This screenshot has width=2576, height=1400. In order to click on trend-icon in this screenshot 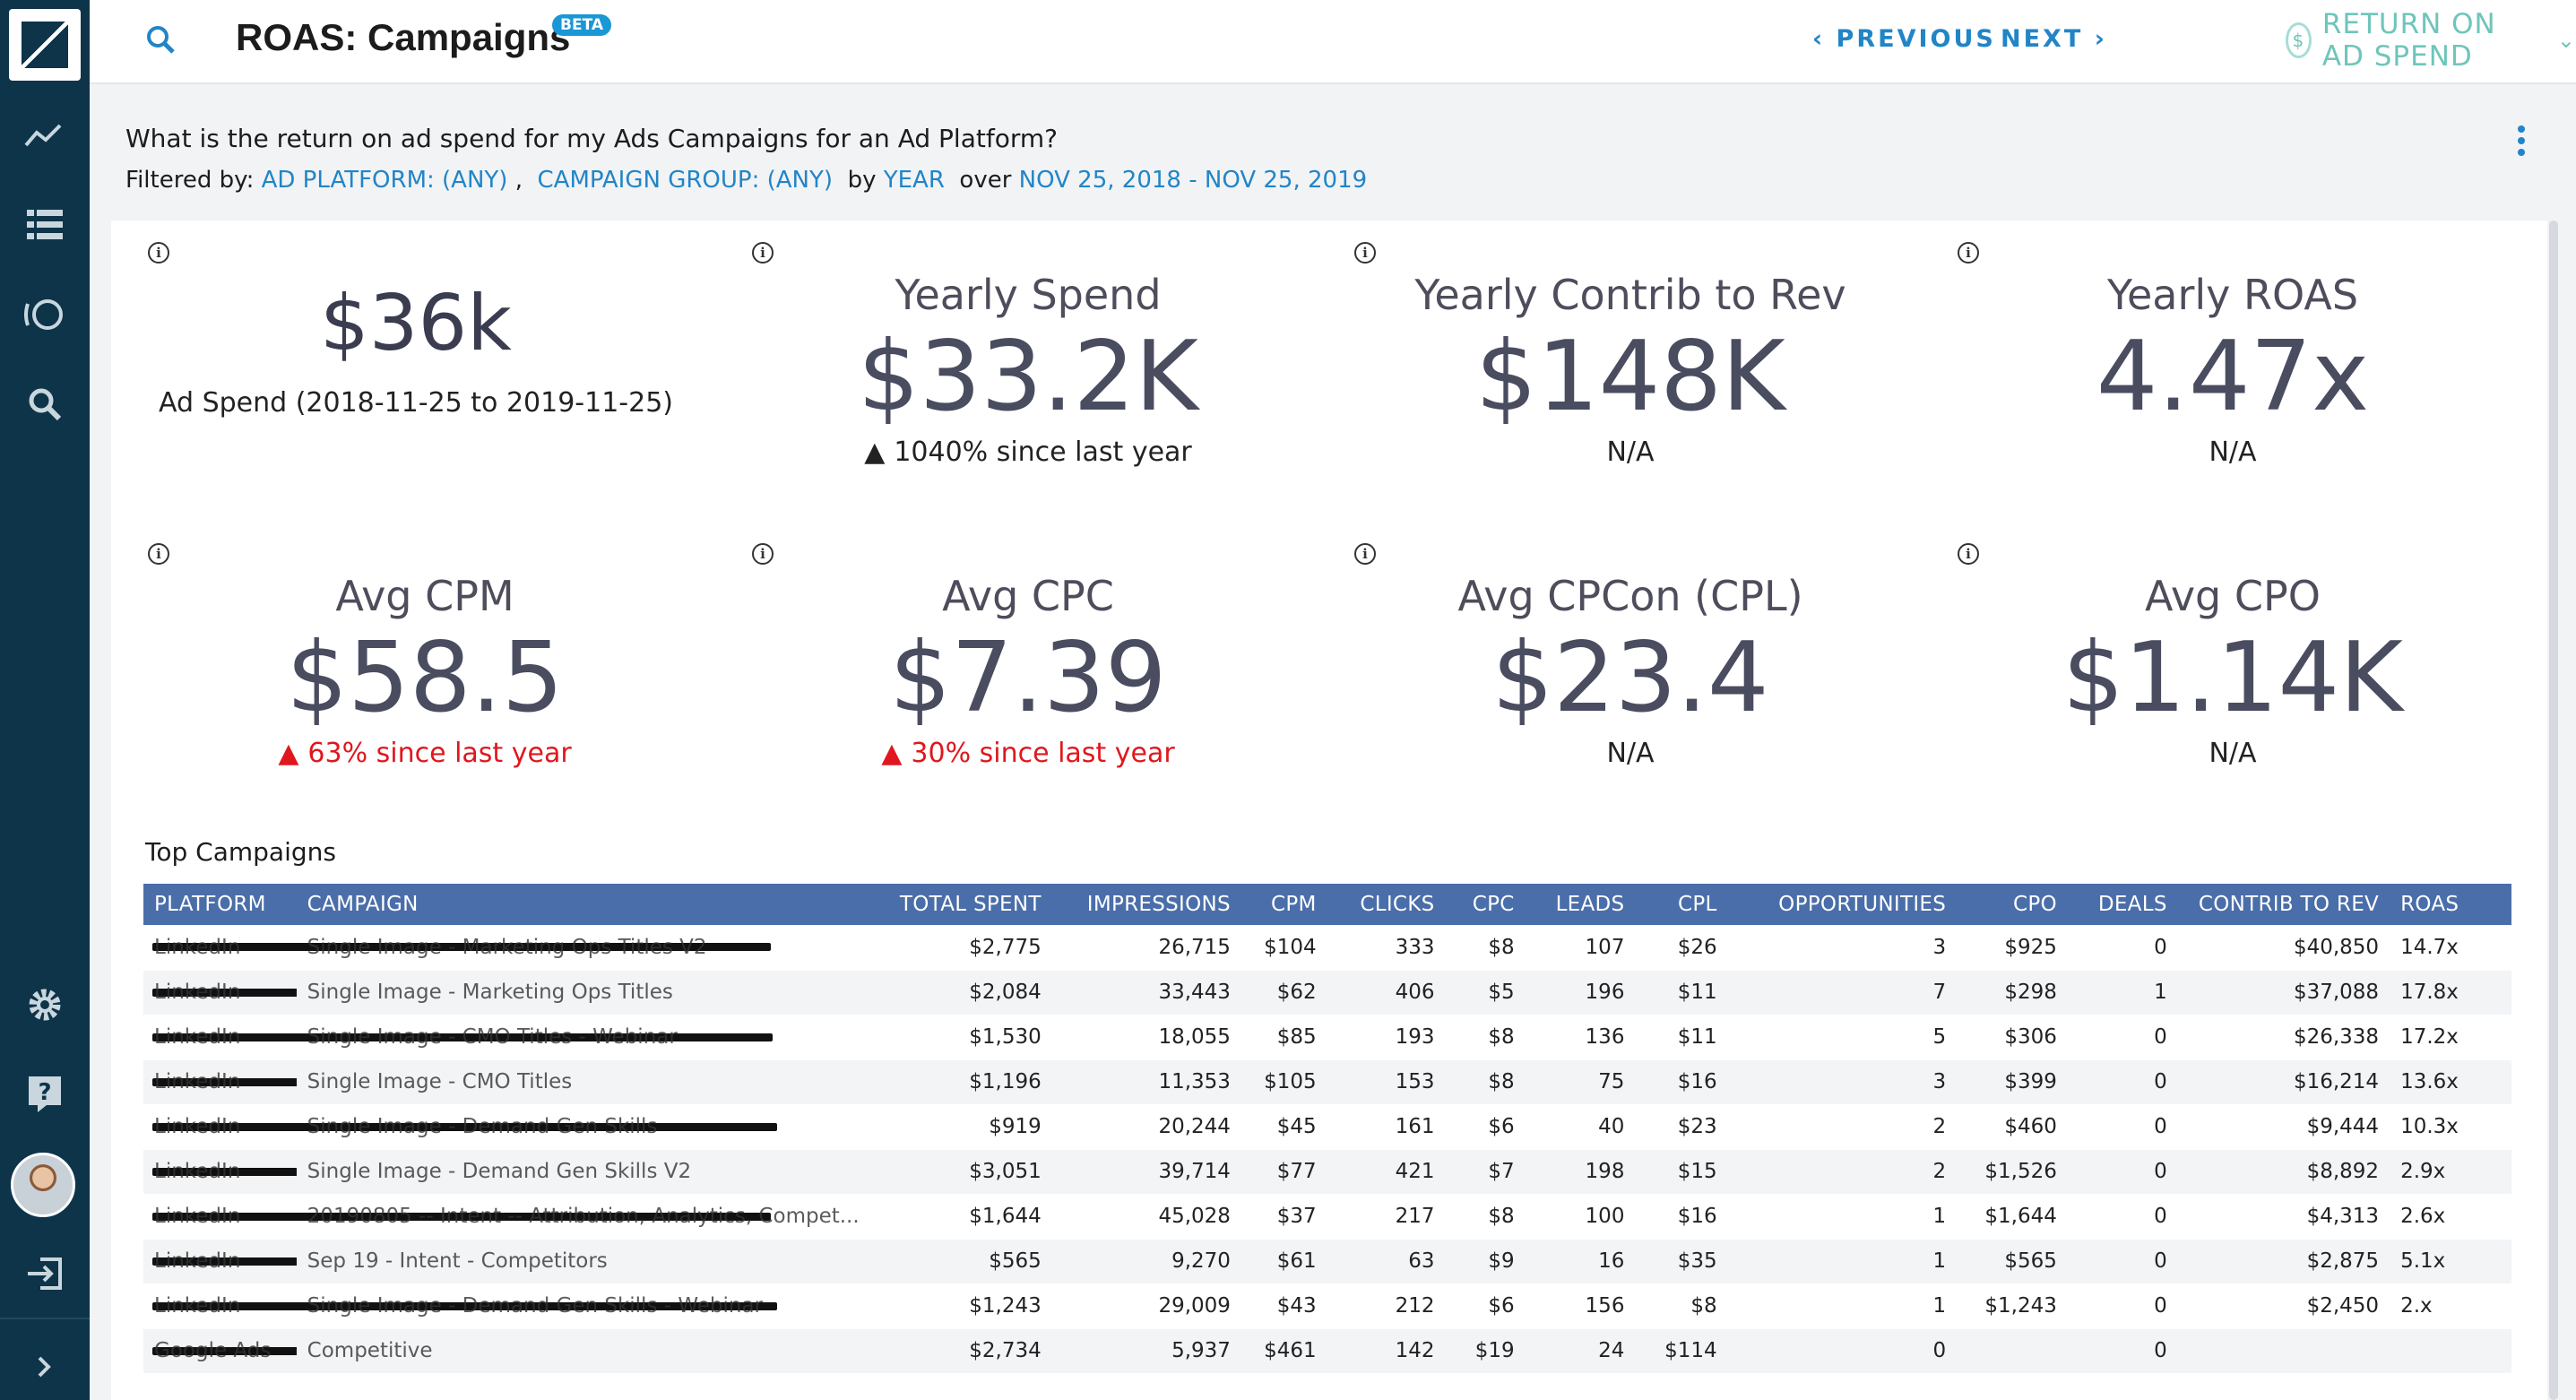, I will do `click(44, 135)`.